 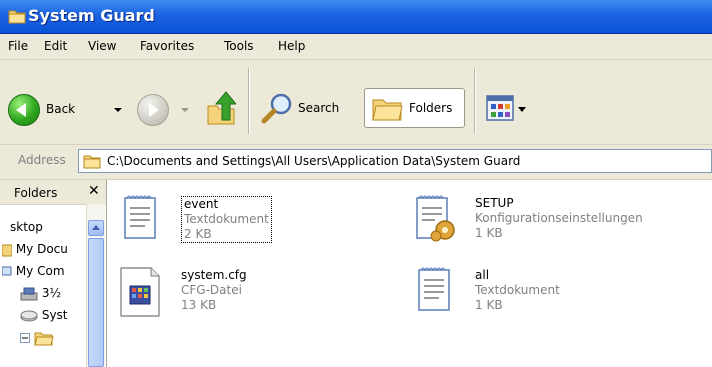 What do you see at coordinates (24, 110) in the screenshot?
I see `back-arrow-icon` at bounding box center [24, 110].